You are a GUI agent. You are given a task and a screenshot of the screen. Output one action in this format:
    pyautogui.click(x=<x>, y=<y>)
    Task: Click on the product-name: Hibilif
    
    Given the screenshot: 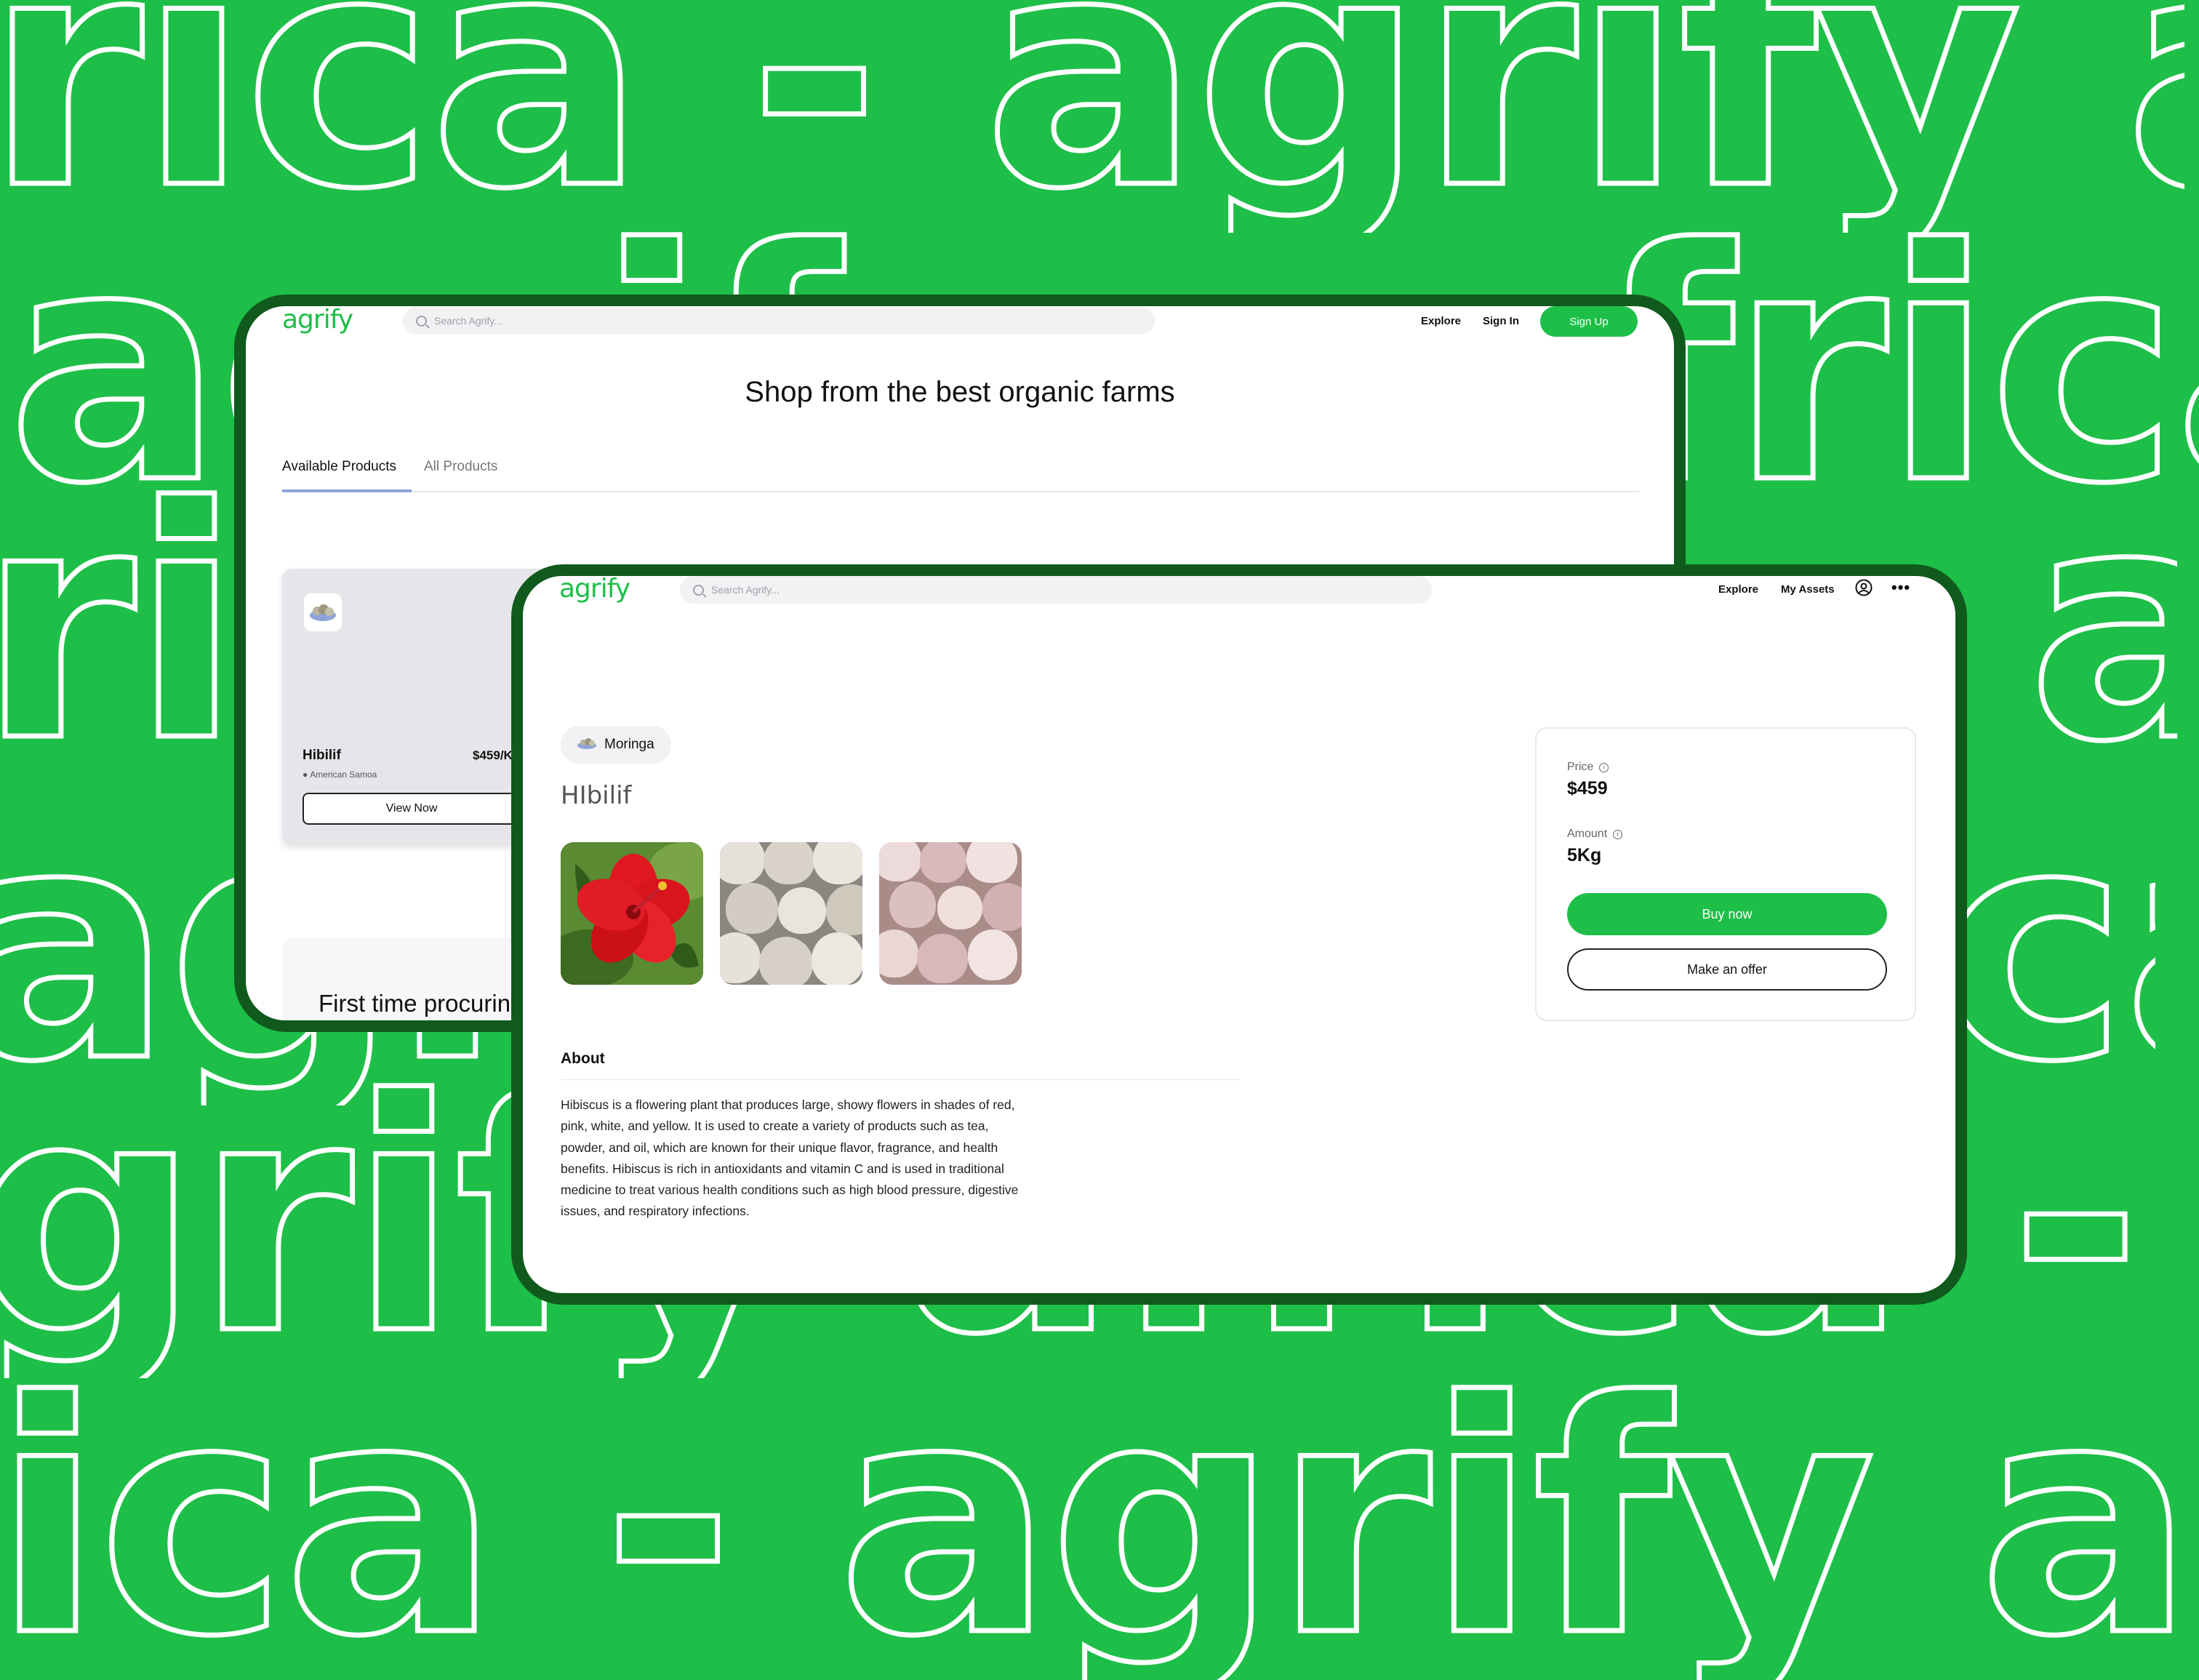 What is the action you would take?
    pyautogui.click(x=322, y=755)
    